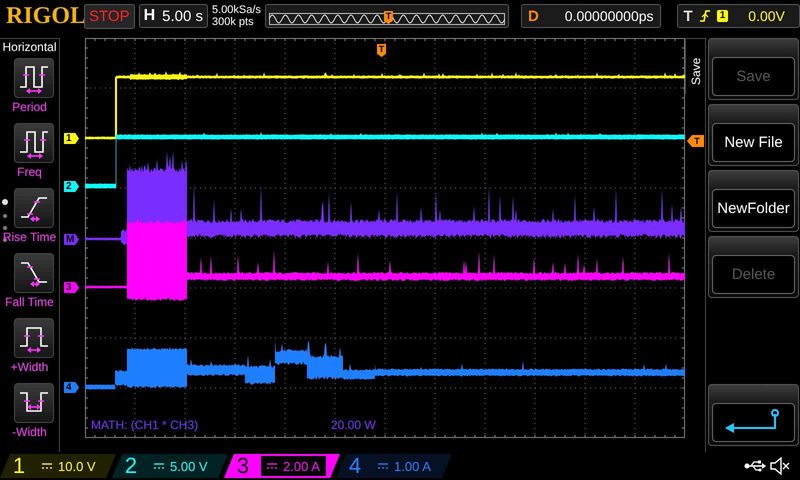 Image resolution: width=800 pixels, height=480 pixels. I want to click on back-button, so click(753, 415).